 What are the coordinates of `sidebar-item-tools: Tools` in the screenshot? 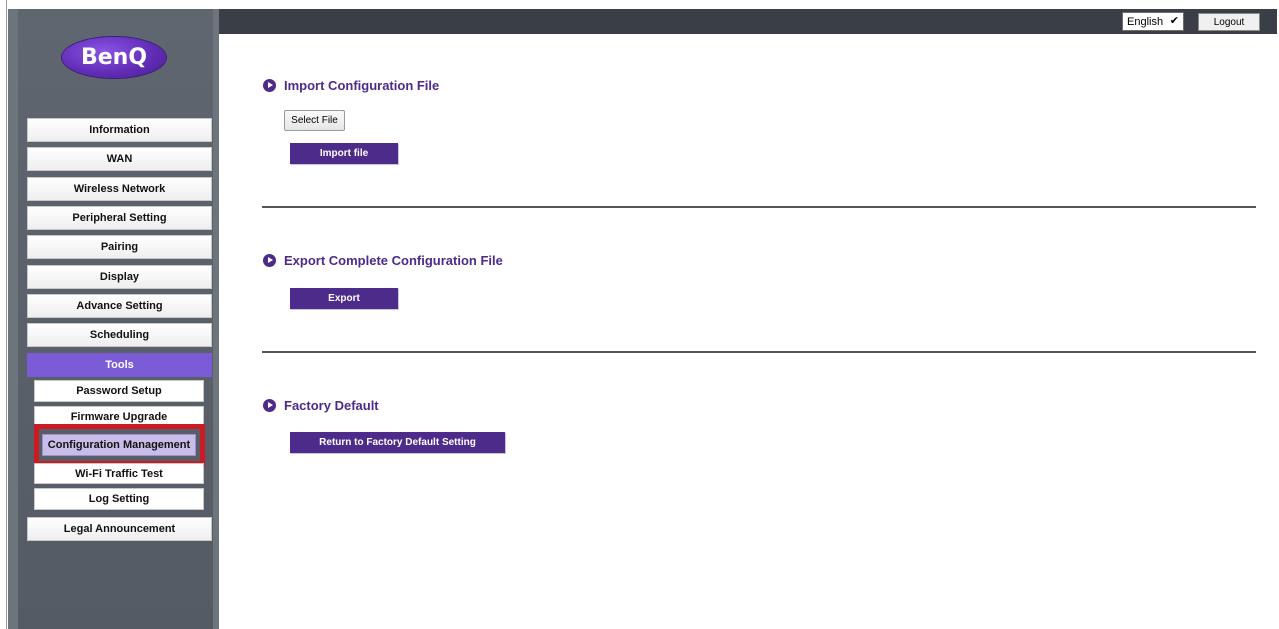 It's located at (119, 365).